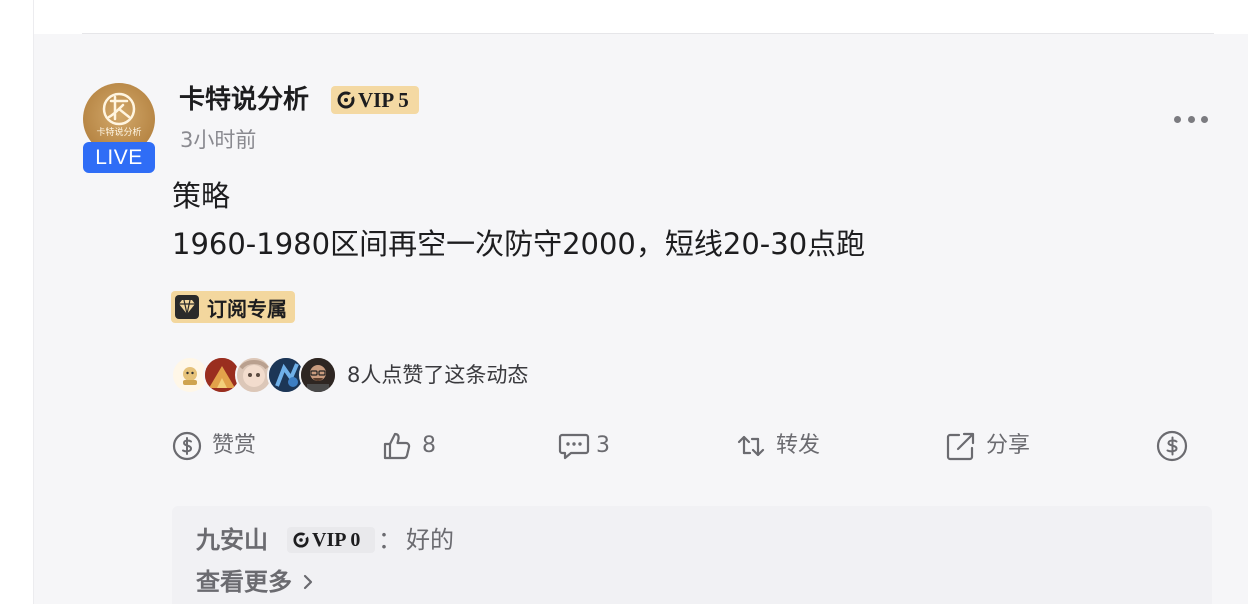 The image size is (1248, 604). Describe the element at coordinates (187, 446) in the screenshot. I see `reward-coin-icon` at that location.